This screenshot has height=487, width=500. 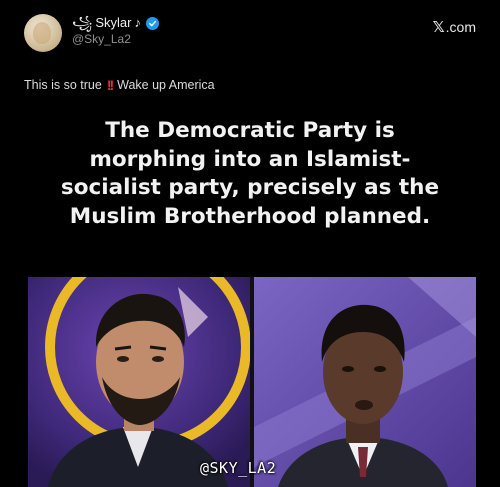 I want to click on headline-line: The Democratic Party is, so click(x=250, y=130).